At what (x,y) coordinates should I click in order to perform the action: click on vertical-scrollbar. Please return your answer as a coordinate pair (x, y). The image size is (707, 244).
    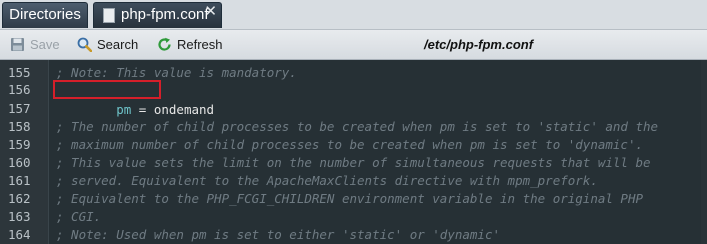
    Looking at the image, I should click on (704, 152).